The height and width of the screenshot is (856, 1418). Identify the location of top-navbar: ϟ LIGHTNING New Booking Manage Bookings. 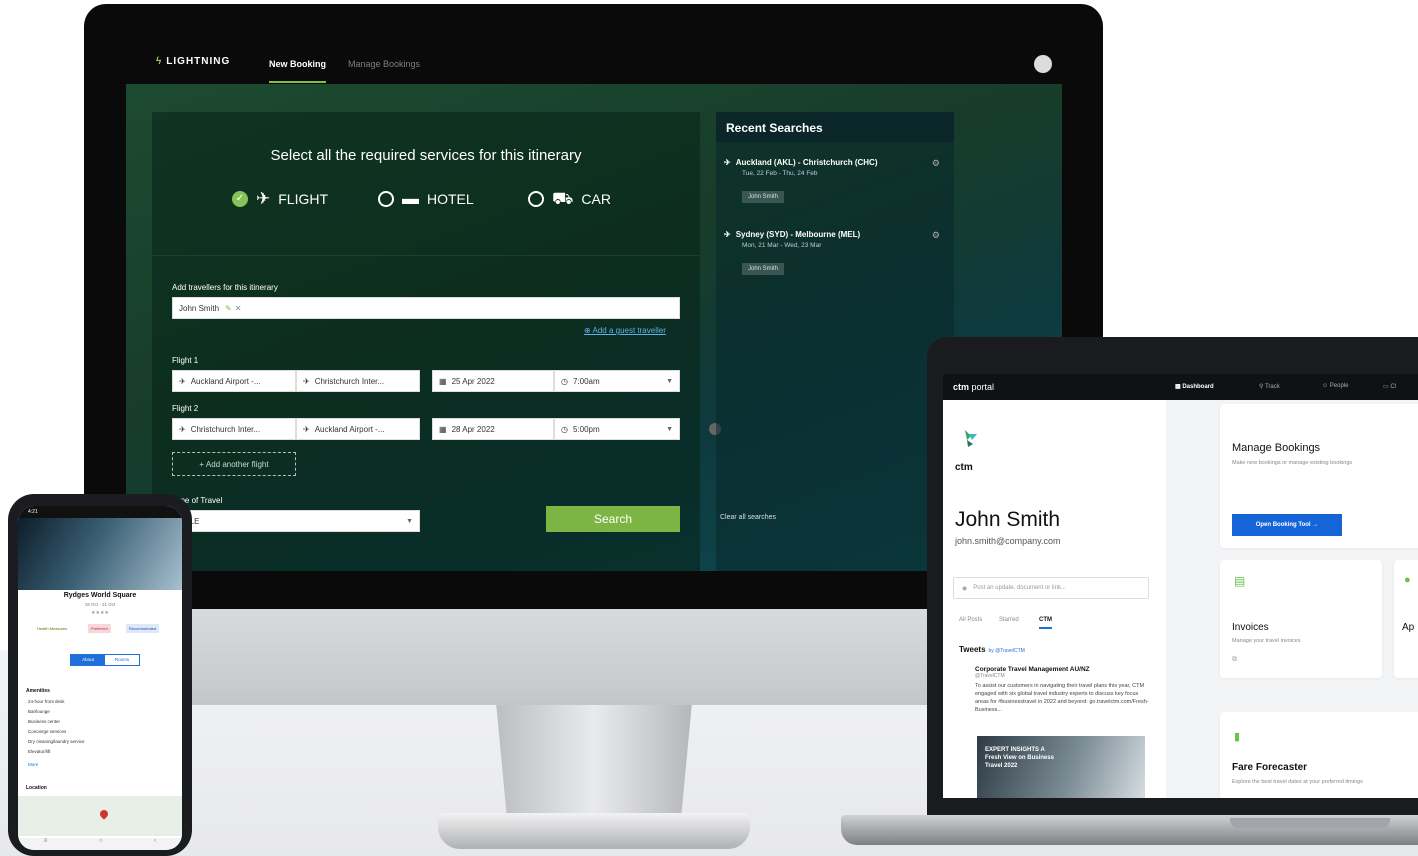
(594, 64).